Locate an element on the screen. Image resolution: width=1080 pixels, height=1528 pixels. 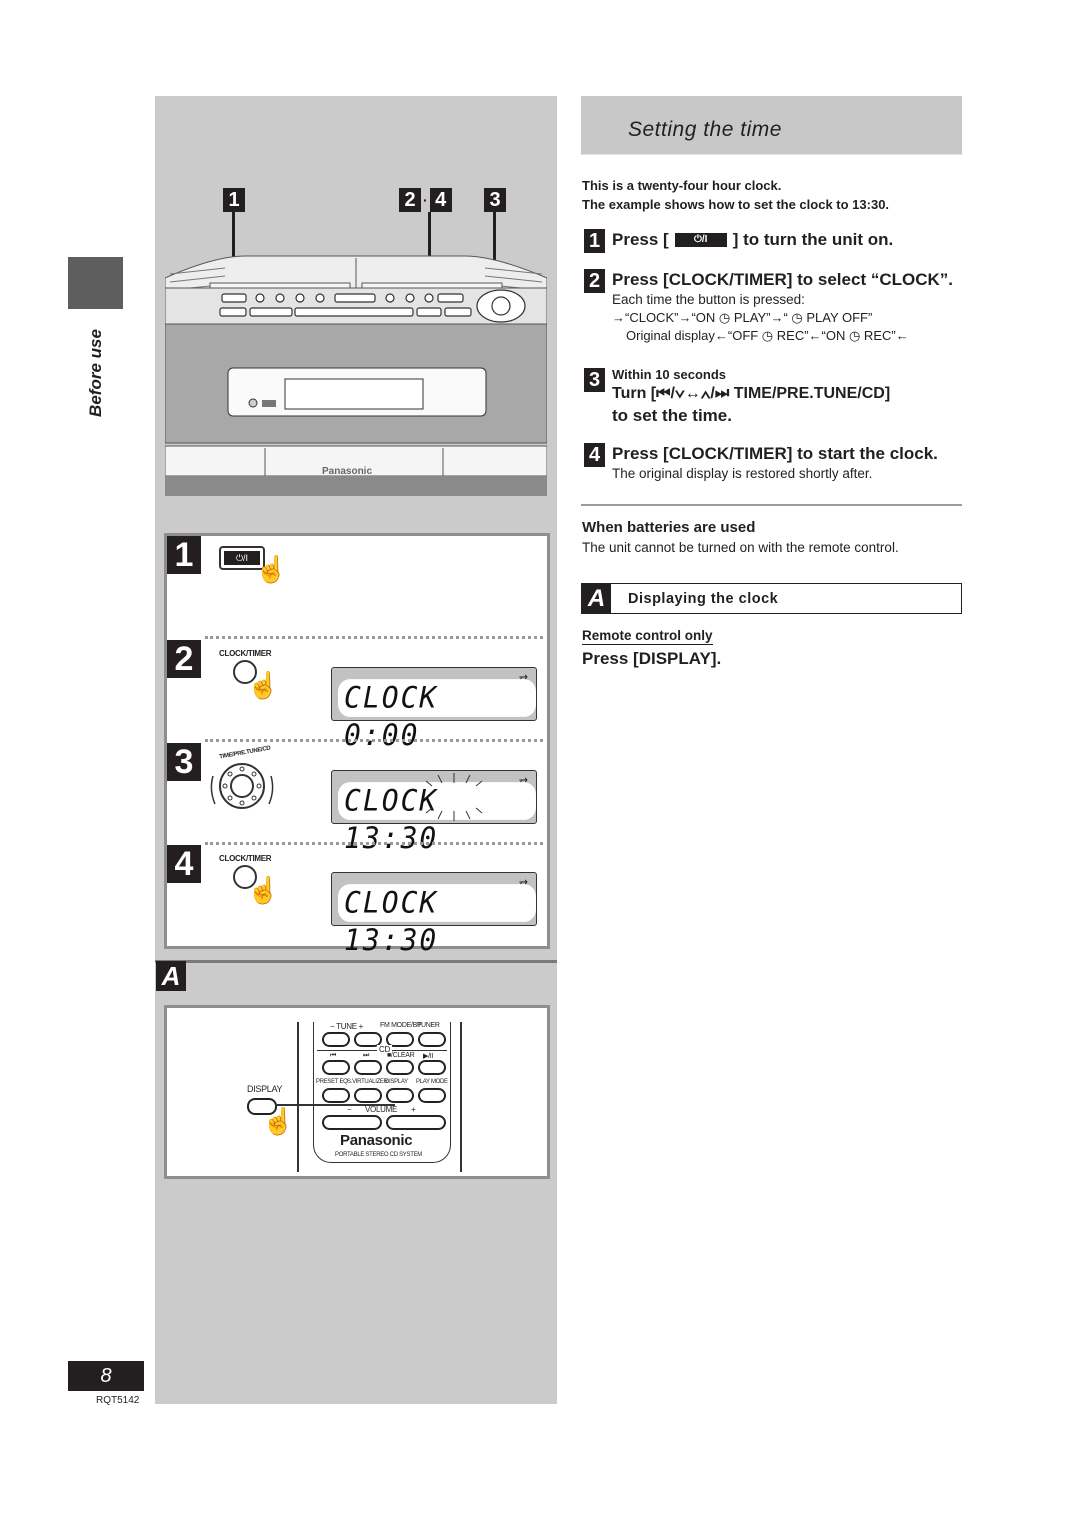
section-label: Before use is located at coordinates (96, 373).